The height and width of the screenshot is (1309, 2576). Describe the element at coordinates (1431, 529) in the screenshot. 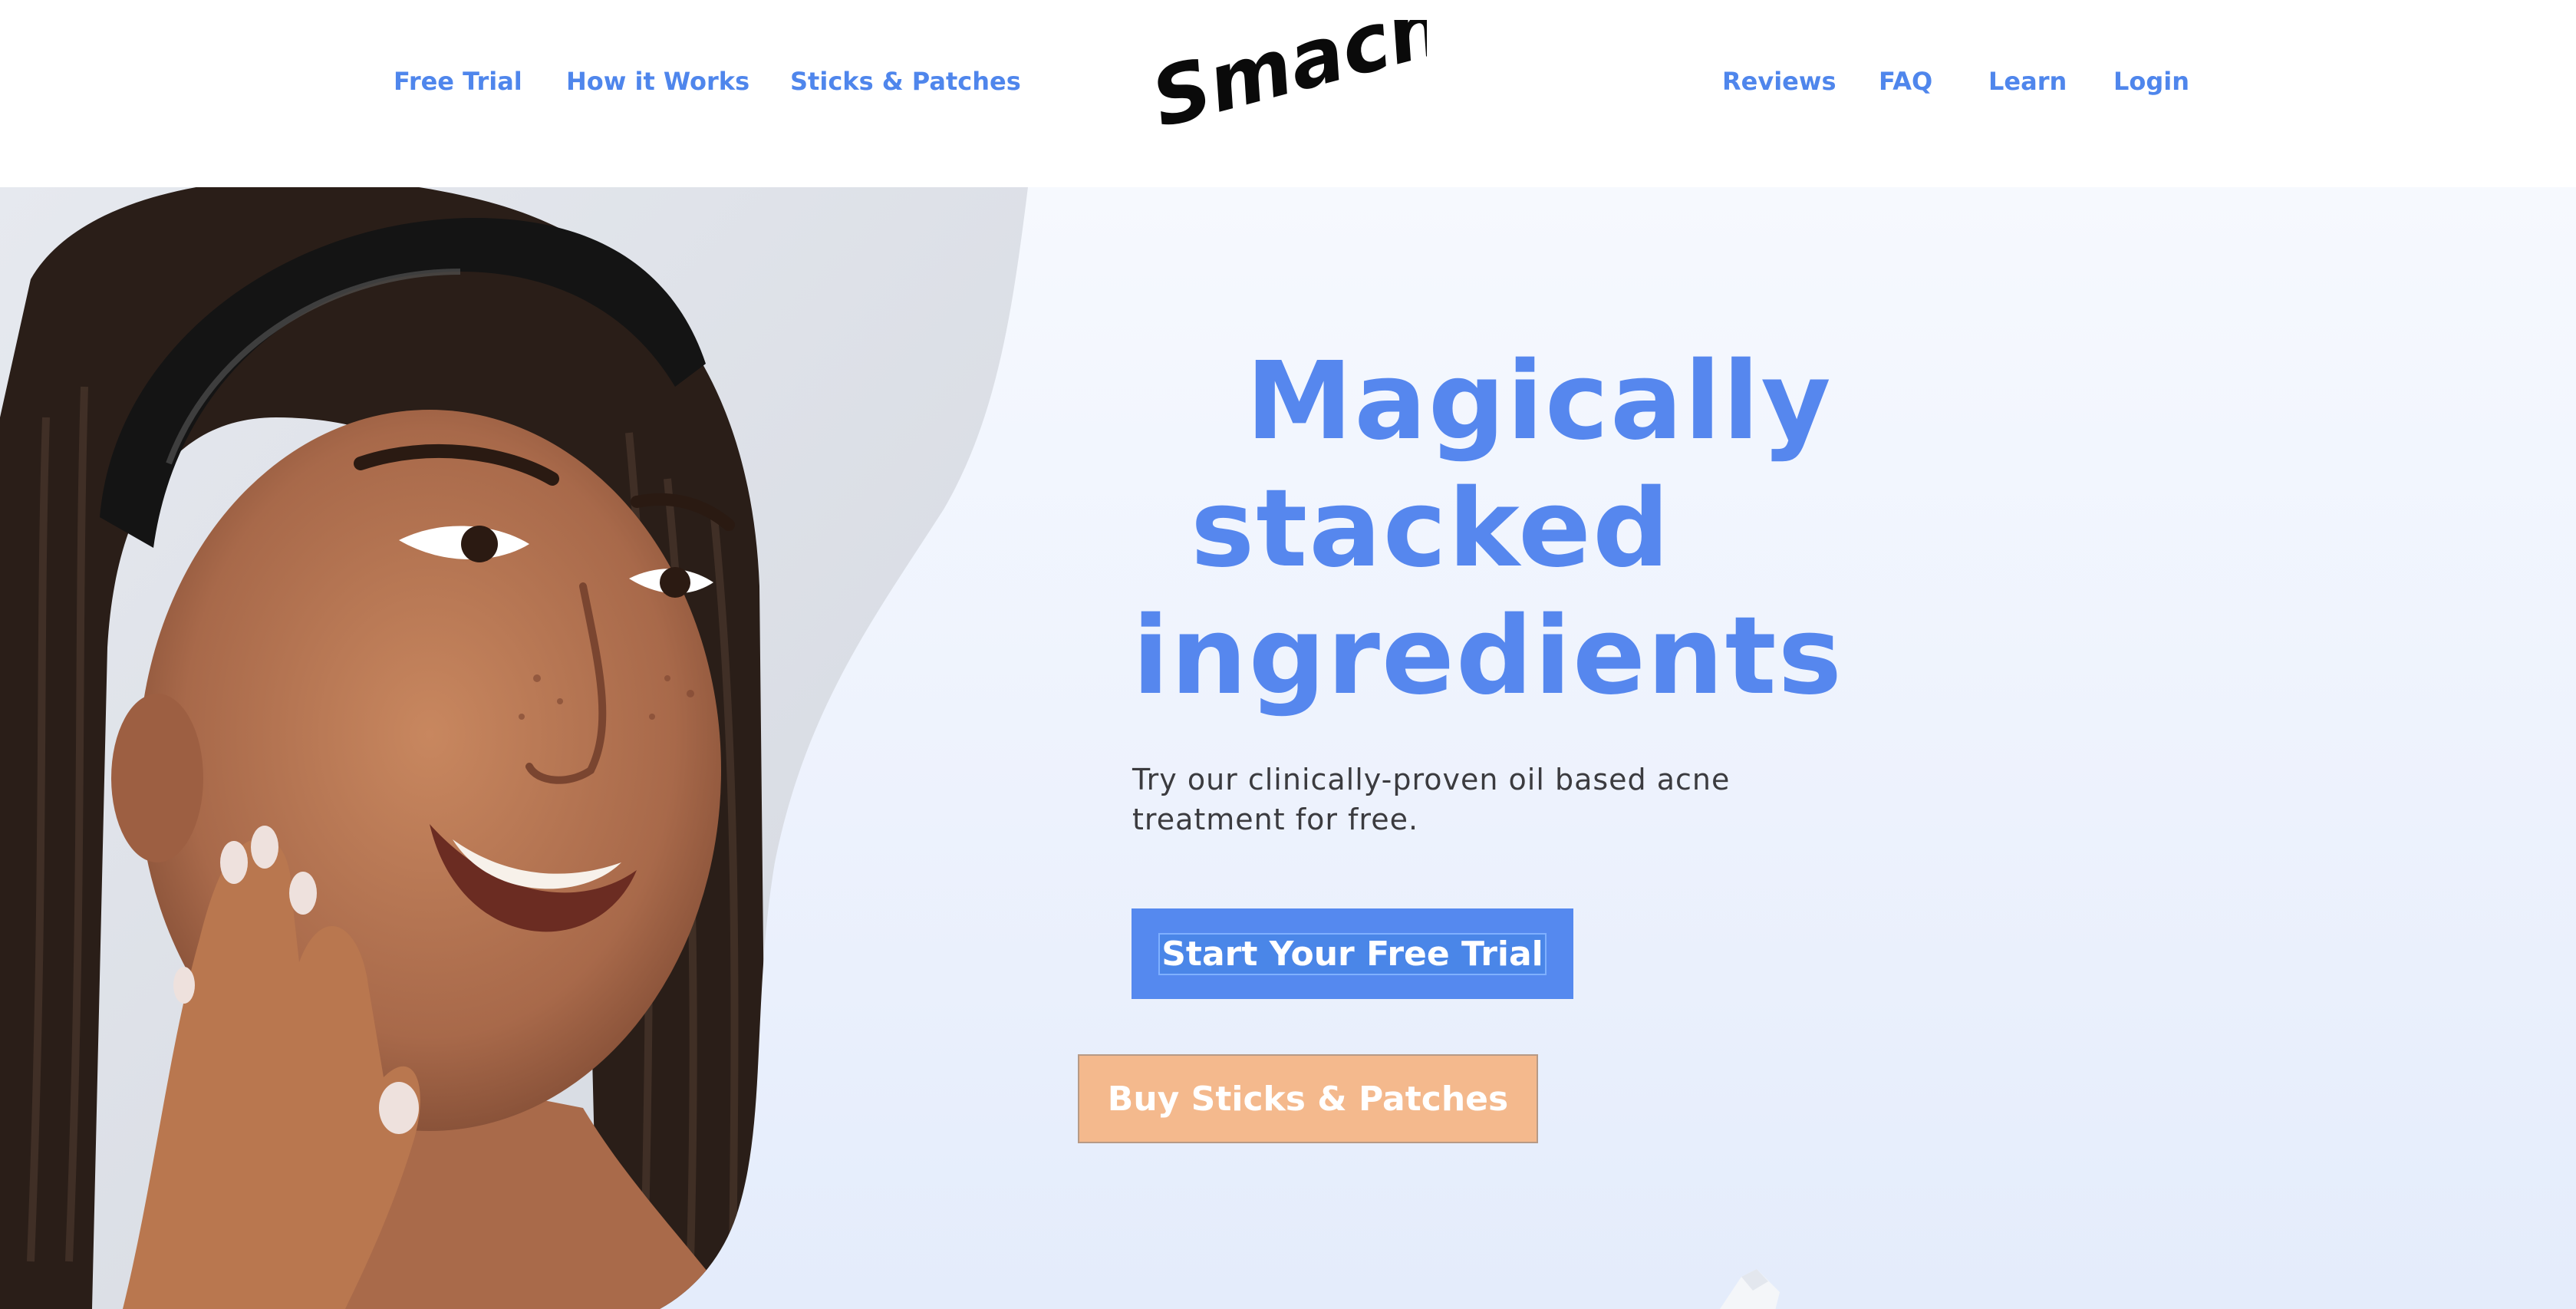

I see `headline-line-2: stacked` at that location.